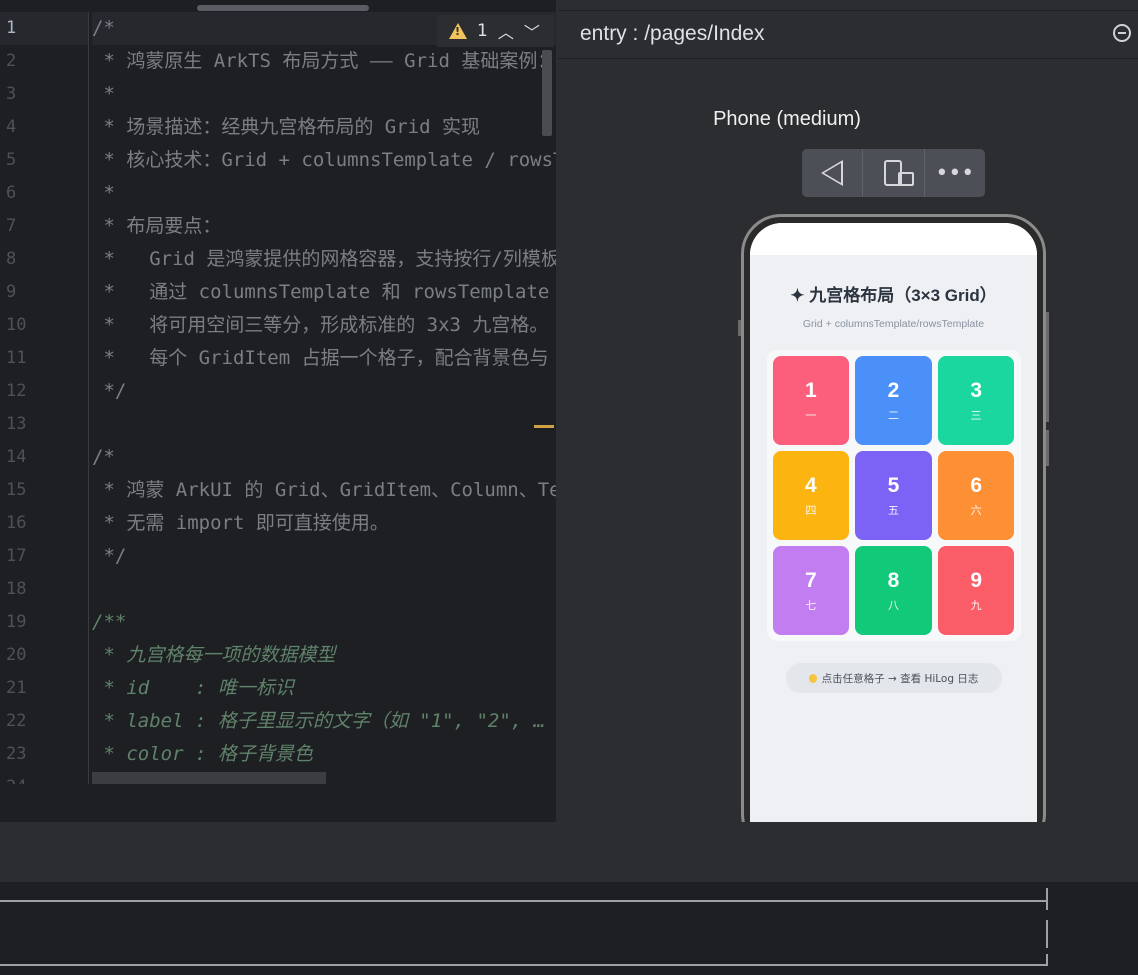 This screenshot has height=975, width=1138. What do you see at coordinates (976, 510) in the screenshot?
I see `cell-chinese-numeral: 六` at bounding box center [976, 510].